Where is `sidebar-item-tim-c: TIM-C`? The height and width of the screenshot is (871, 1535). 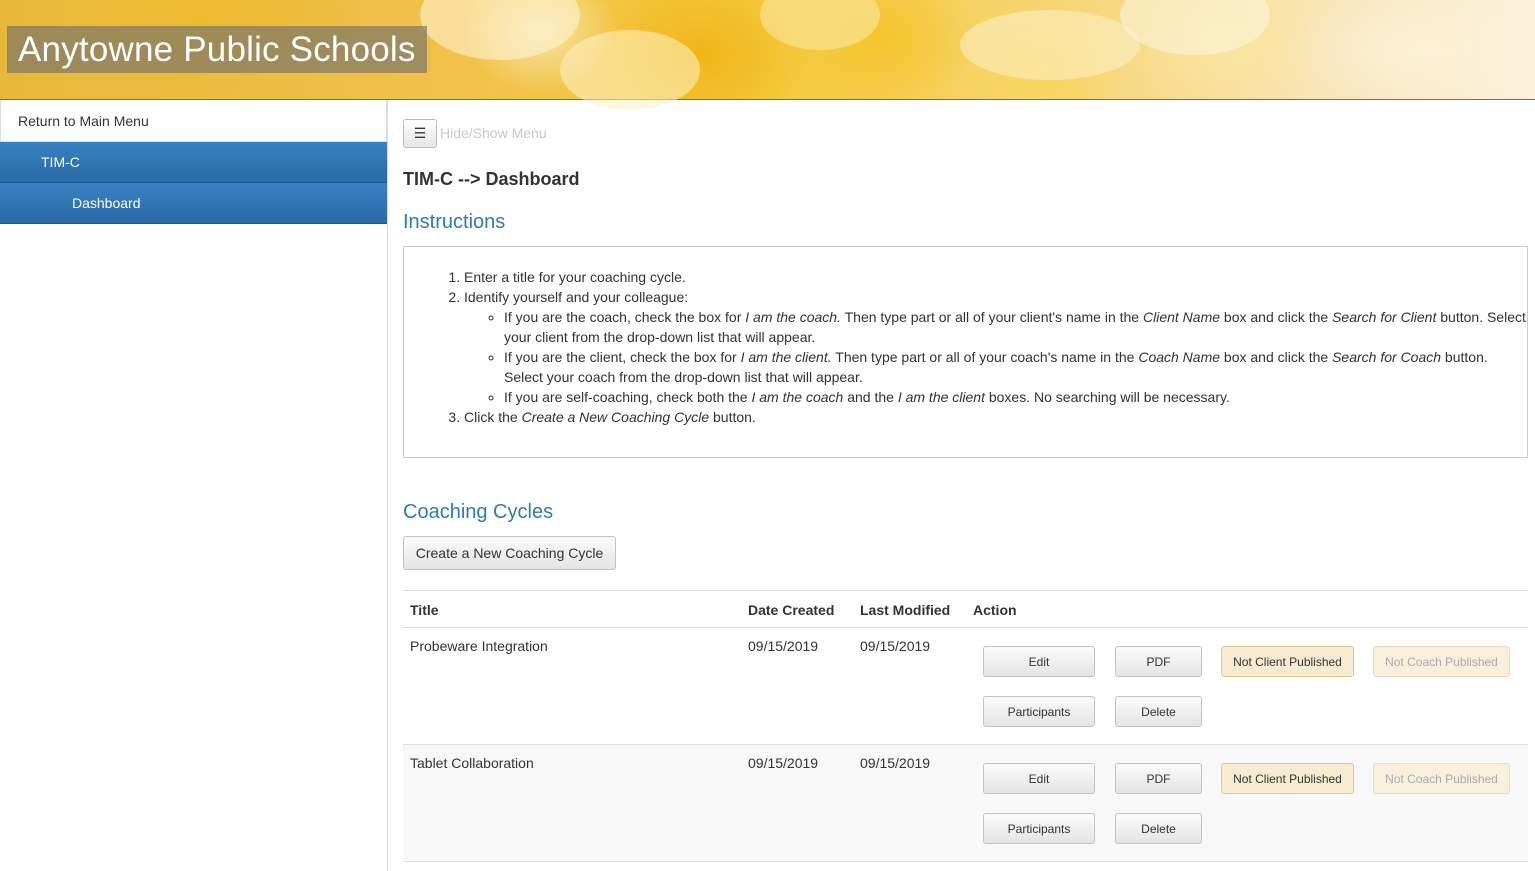 sidebar-item-tim-c: TIM-C is located at coordinates (193, 162).